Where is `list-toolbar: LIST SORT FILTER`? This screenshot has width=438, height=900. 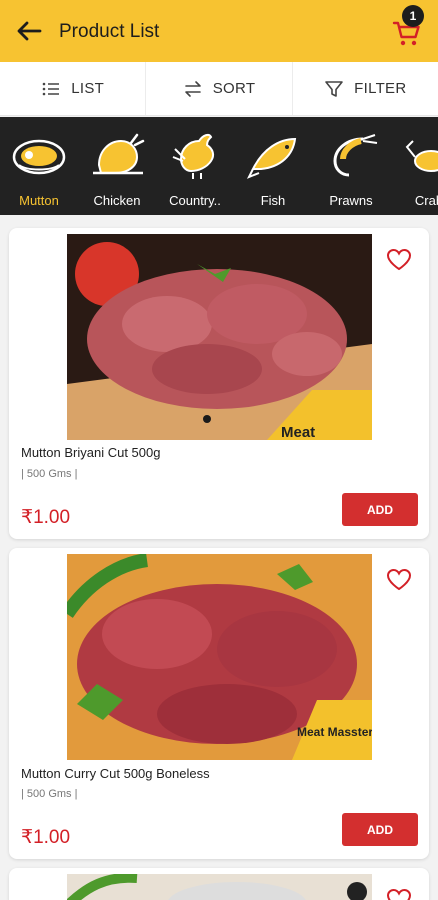
list-toolbar: LIST SORT FILTER is located at coordinates (219, 89).